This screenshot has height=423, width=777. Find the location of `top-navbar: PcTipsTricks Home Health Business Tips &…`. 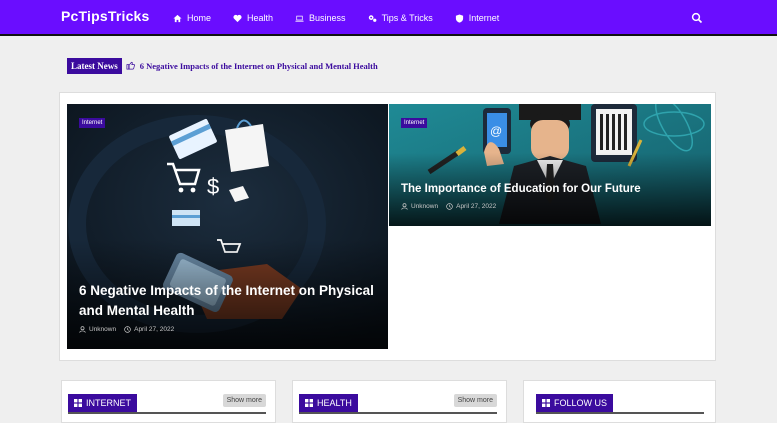

top-navbar: PcTipsTricks Home Health Business Tips &… is located at coordinates (388, 18).